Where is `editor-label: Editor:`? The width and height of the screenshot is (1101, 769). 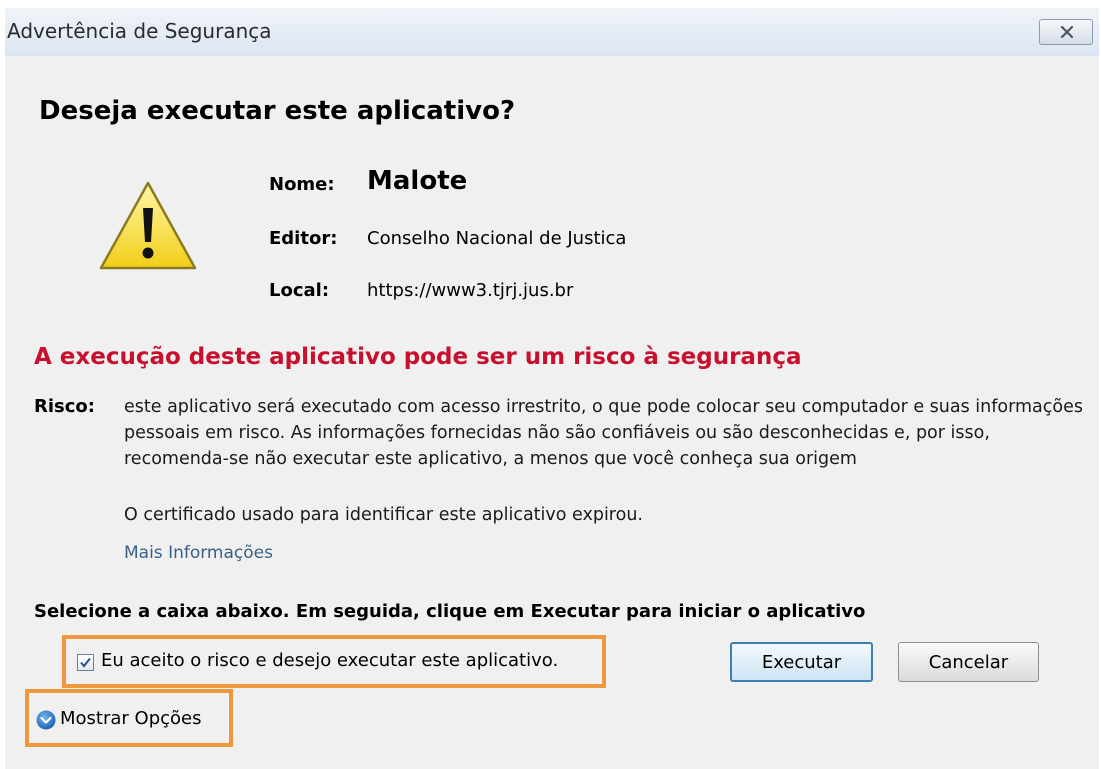
editor-label: Editor: is located at coordinates (303, 238).